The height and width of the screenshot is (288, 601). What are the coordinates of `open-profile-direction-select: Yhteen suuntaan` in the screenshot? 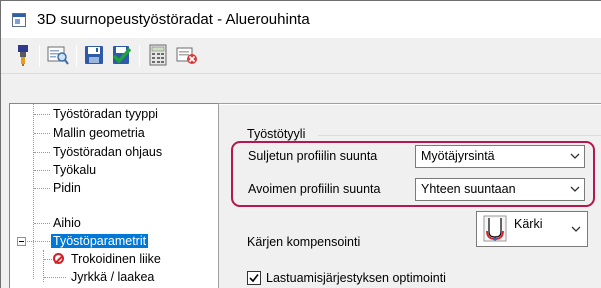 It's located at (500, 189).